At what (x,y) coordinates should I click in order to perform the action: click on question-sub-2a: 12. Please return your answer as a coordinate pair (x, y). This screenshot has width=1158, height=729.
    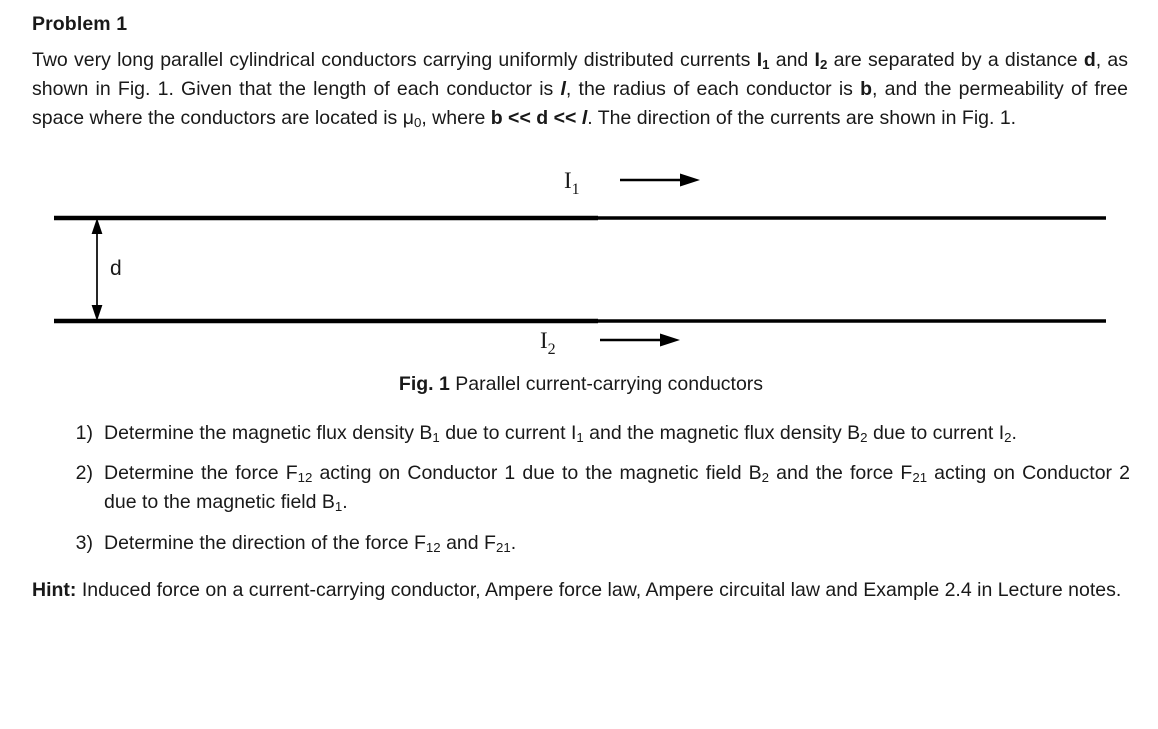
    Looking at the image, I should click on (305, 478).